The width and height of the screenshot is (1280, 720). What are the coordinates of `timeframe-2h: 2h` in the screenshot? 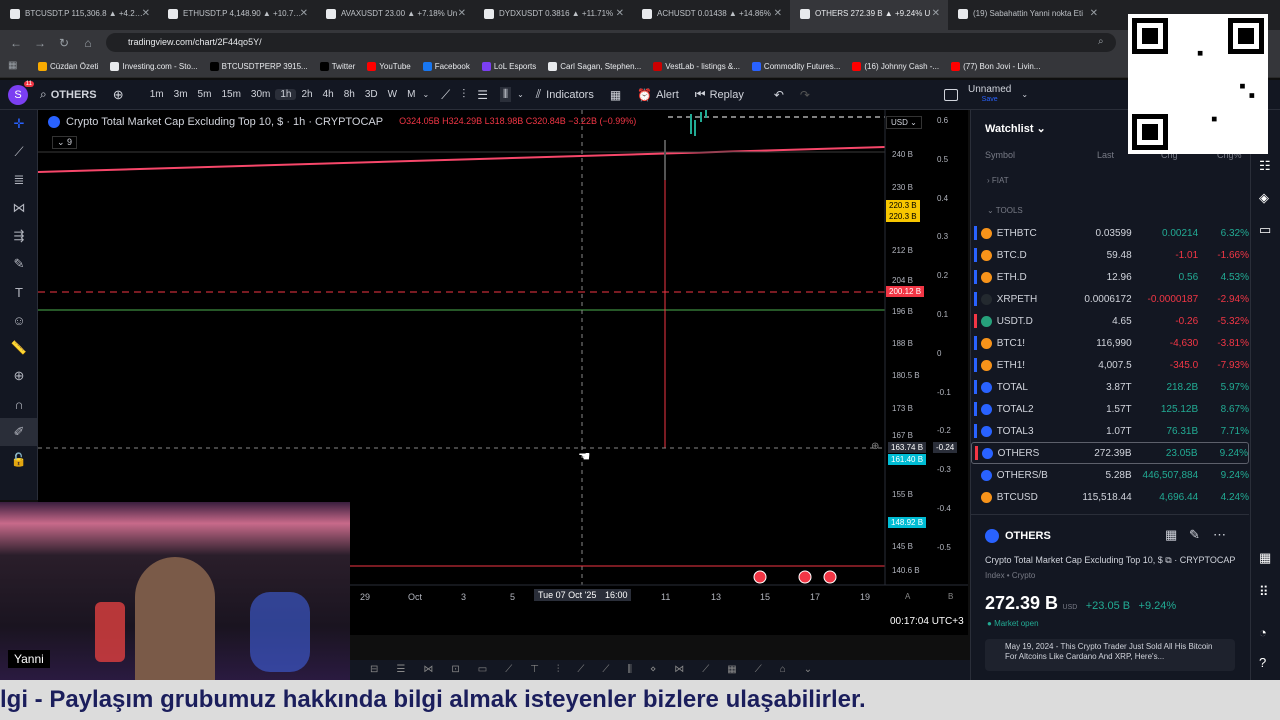 It's located at (306, 94).